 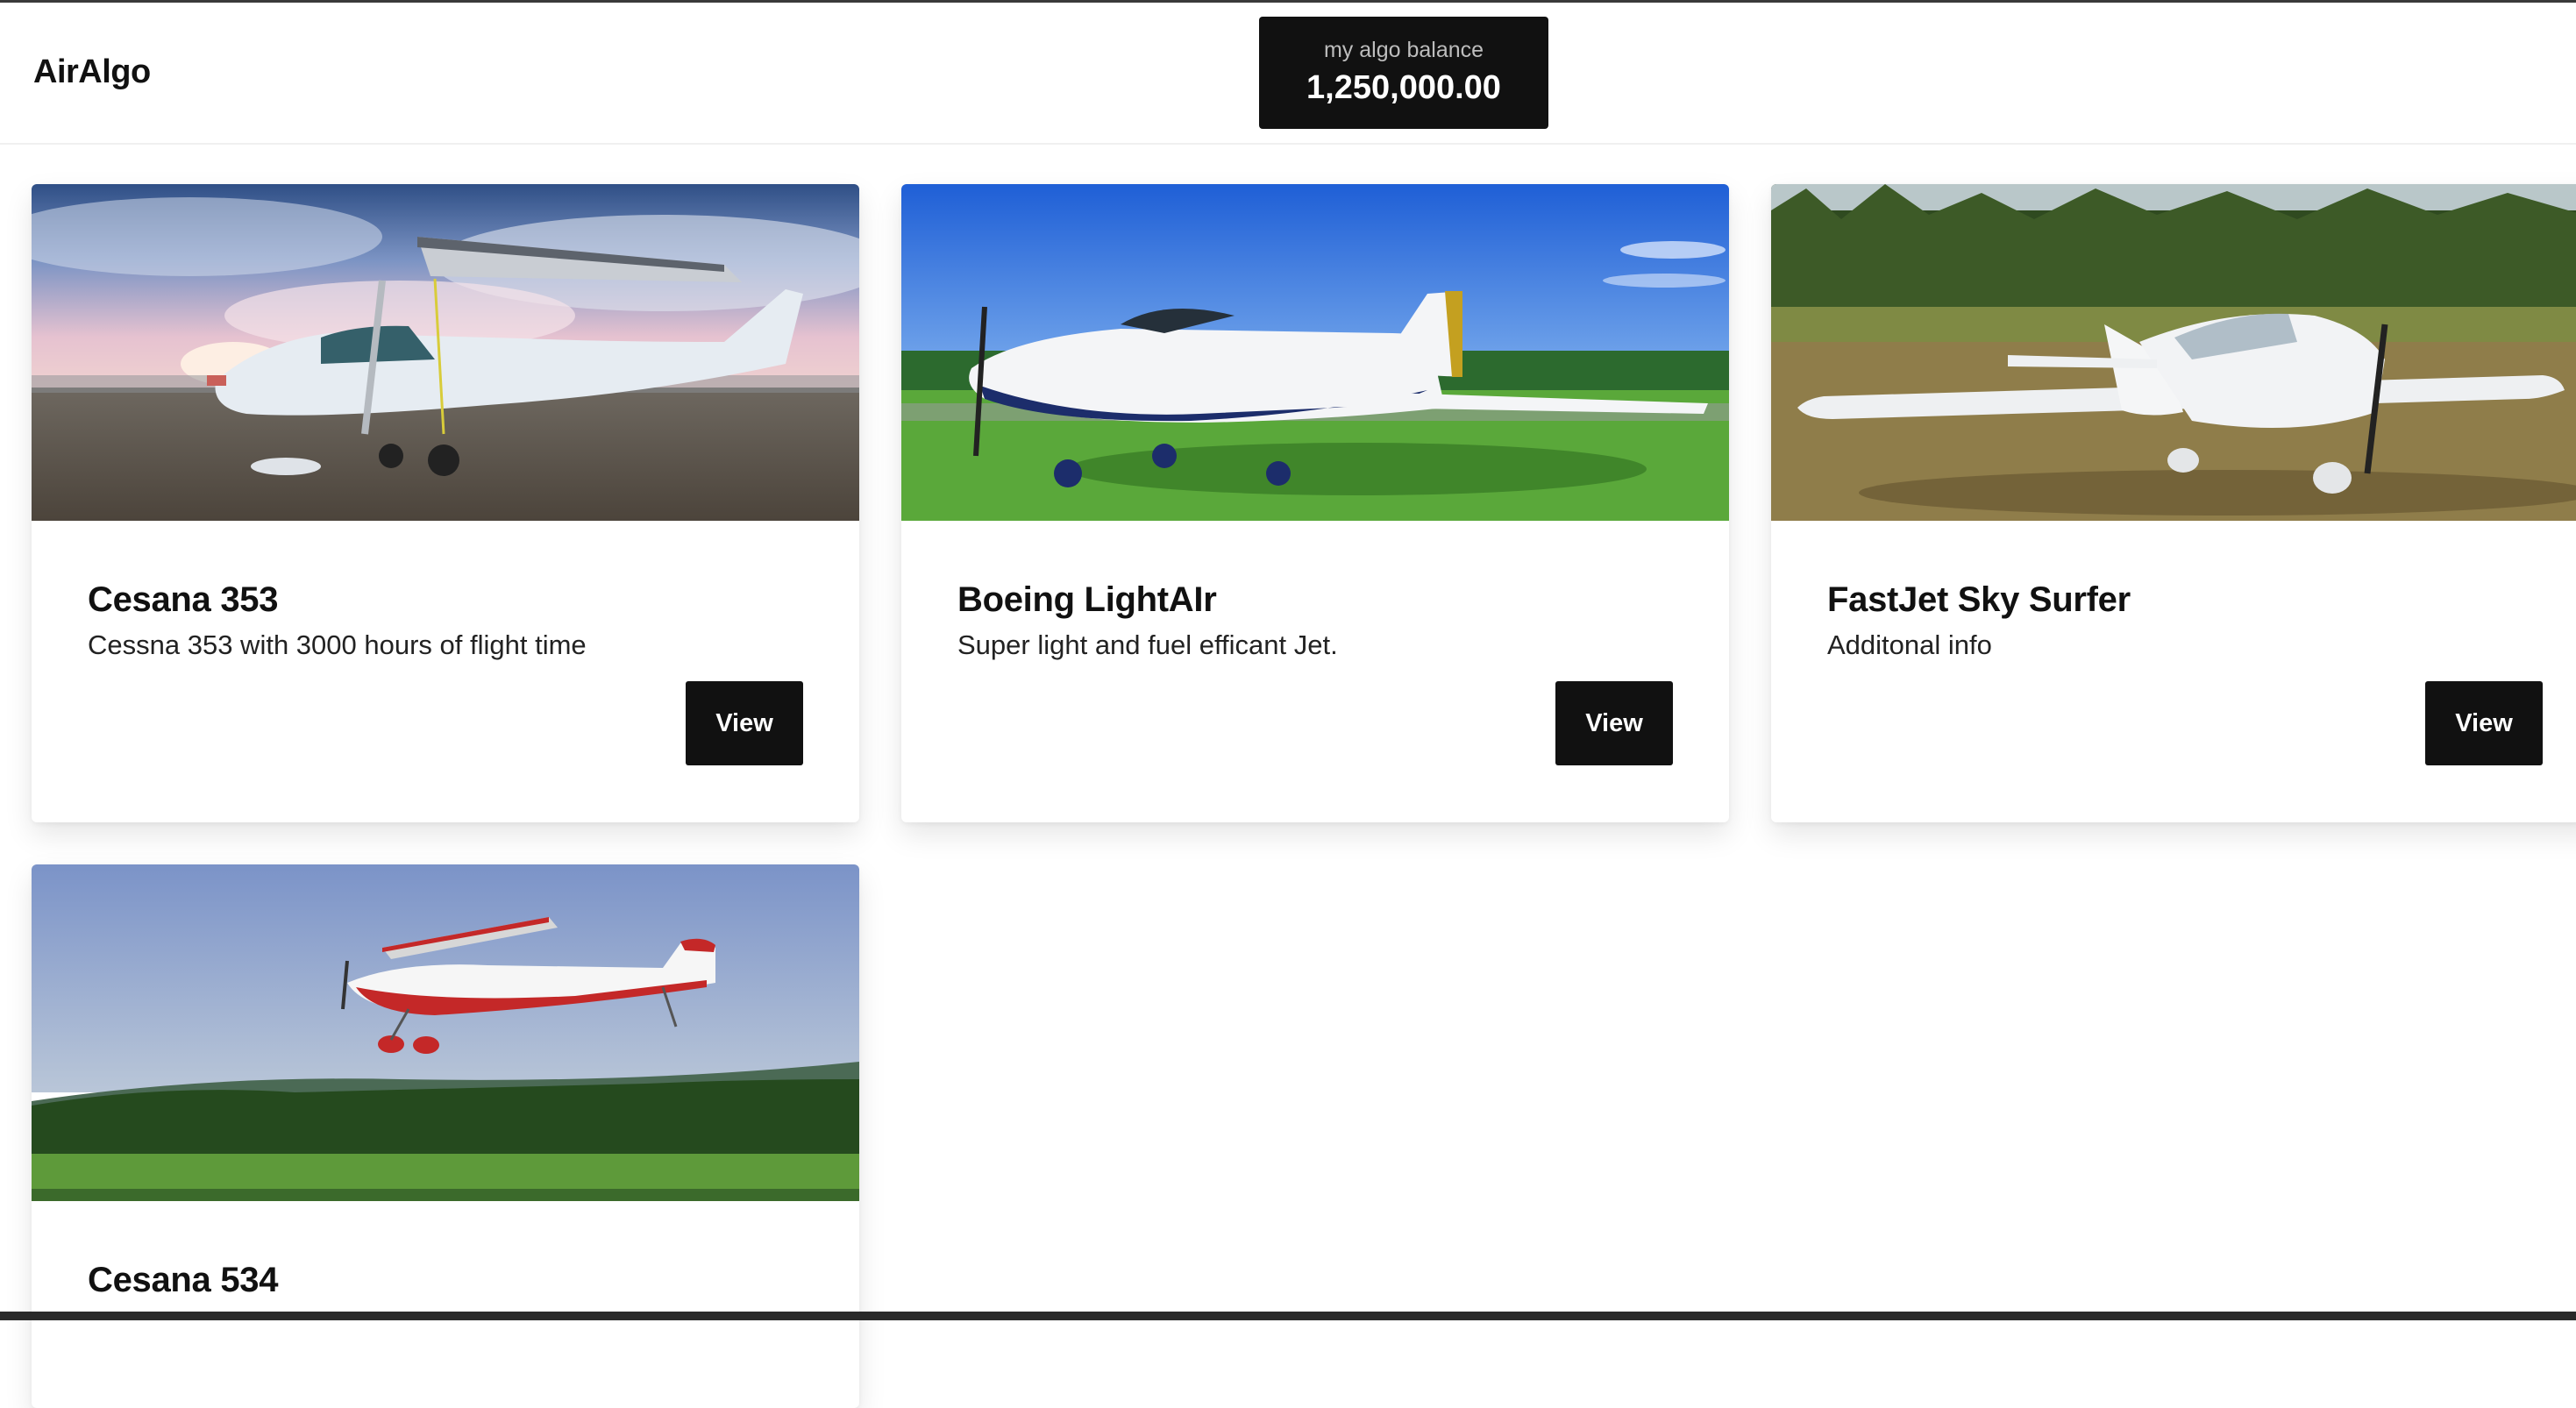 What do you see at coordinates (1087, 599) in the screenshot?
I see `plane-title: Boeing LightAIr` at bounding box center [1087, 599].